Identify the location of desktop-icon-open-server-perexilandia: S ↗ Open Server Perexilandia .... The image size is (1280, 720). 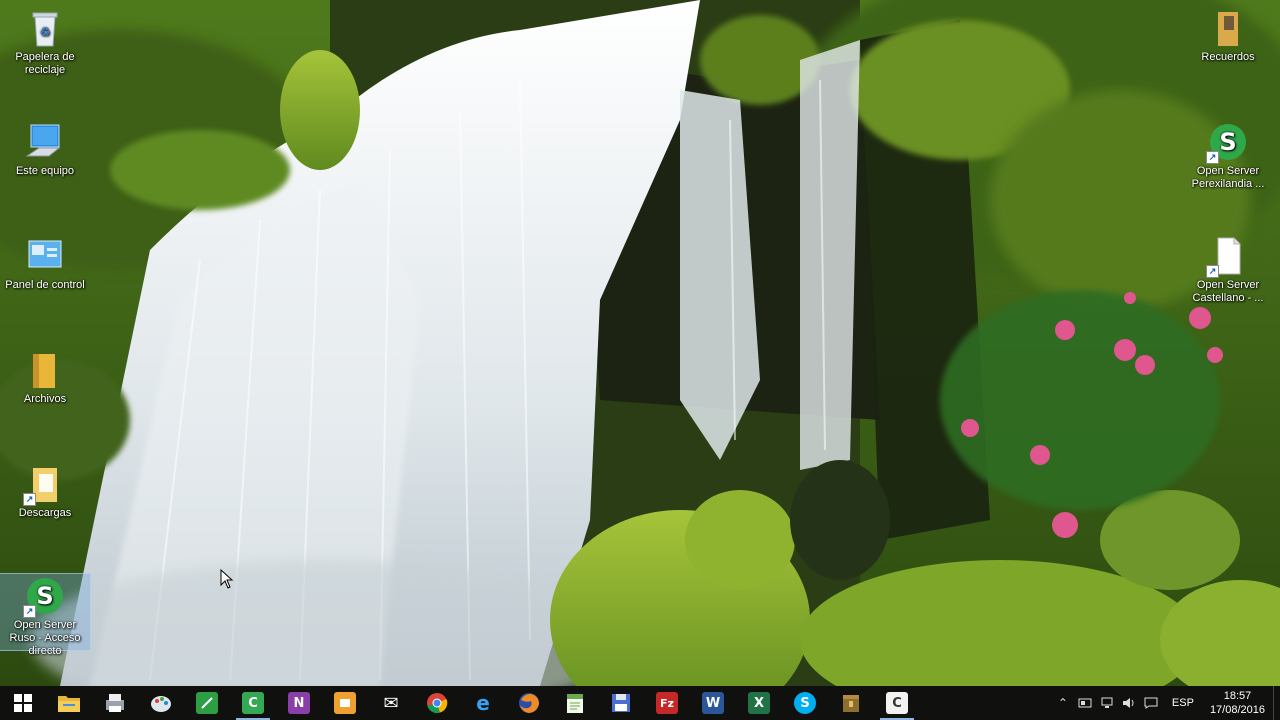
(1228, 156).